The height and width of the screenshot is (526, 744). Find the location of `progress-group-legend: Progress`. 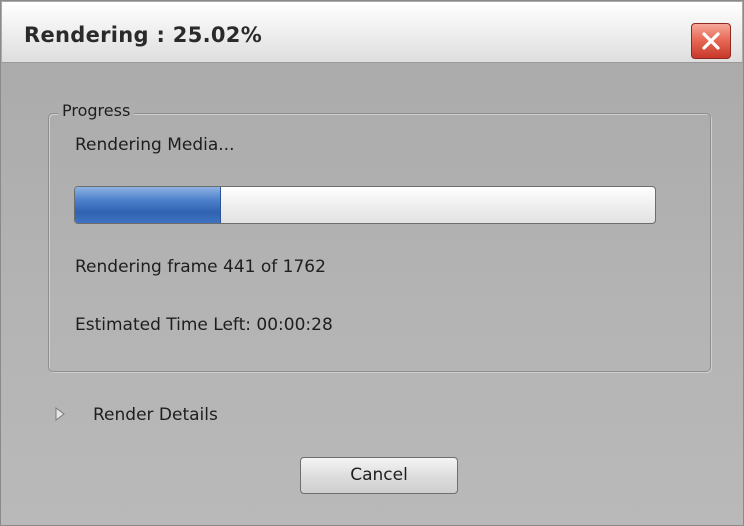

progress-group-legend: Progress is located at coordinates (96, 110).